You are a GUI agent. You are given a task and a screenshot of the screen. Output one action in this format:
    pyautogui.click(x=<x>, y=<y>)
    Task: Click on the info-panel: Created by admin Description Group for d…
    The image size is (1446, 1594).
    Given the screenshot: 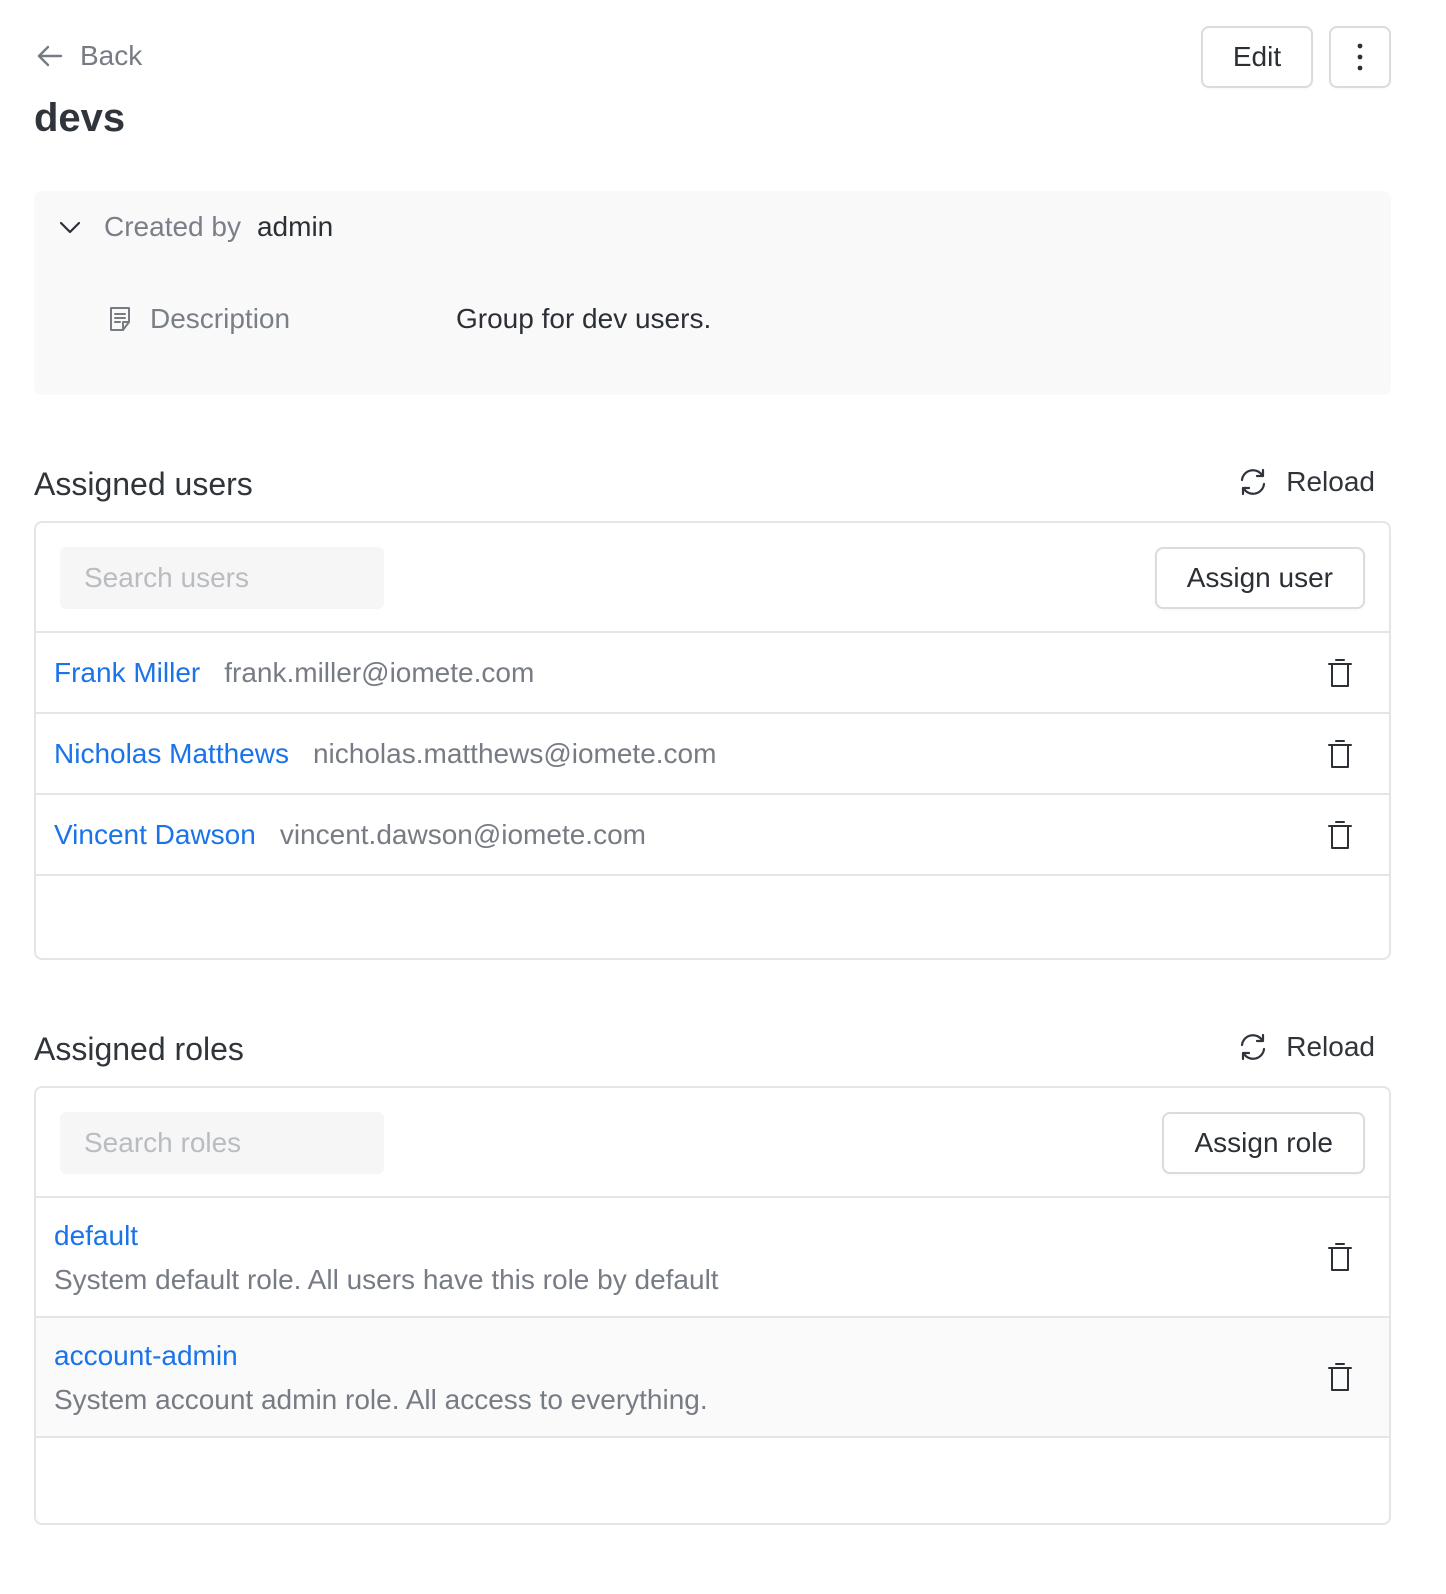 What is the action you would take?
    pyautogui.click(x=712, y=293)
    